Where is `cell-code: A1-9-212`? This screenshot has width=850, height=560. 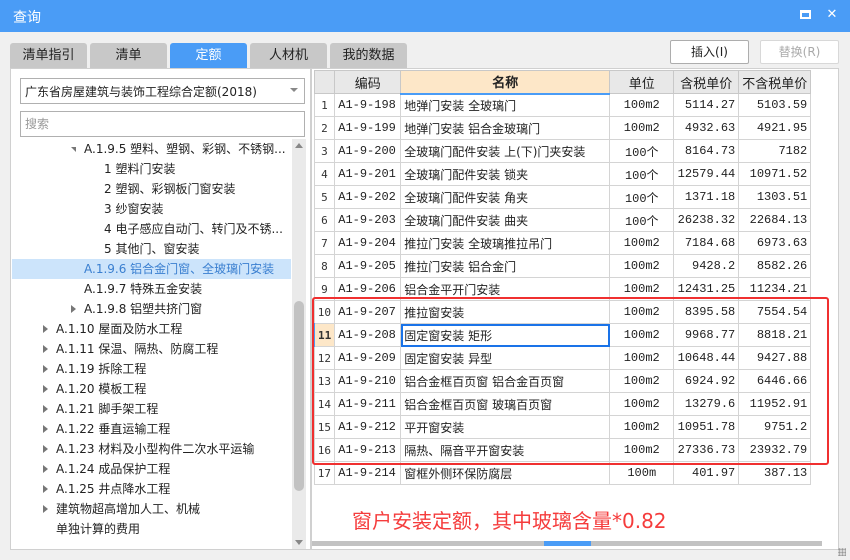 cell-code: A1-9-212 is located at coordinates (368, 427).